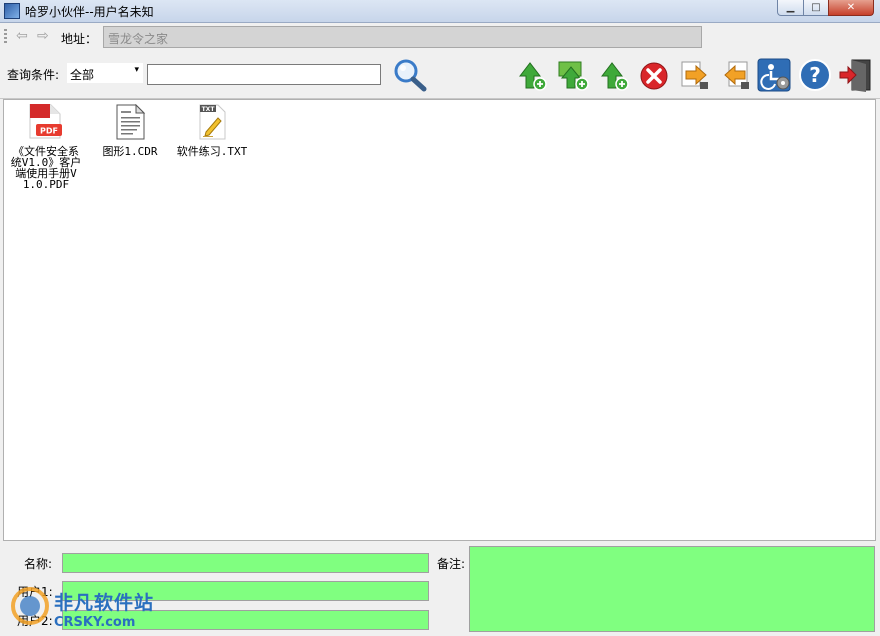 The image size is (880, 636). I want to click on upload-folder-icon, so click(573, 75).